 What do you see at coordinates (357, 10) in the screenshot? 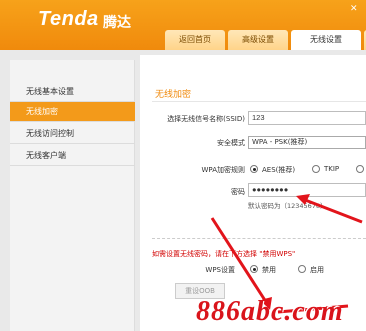
I see `menu-icon: ✕` at bounding box center [357, 10].